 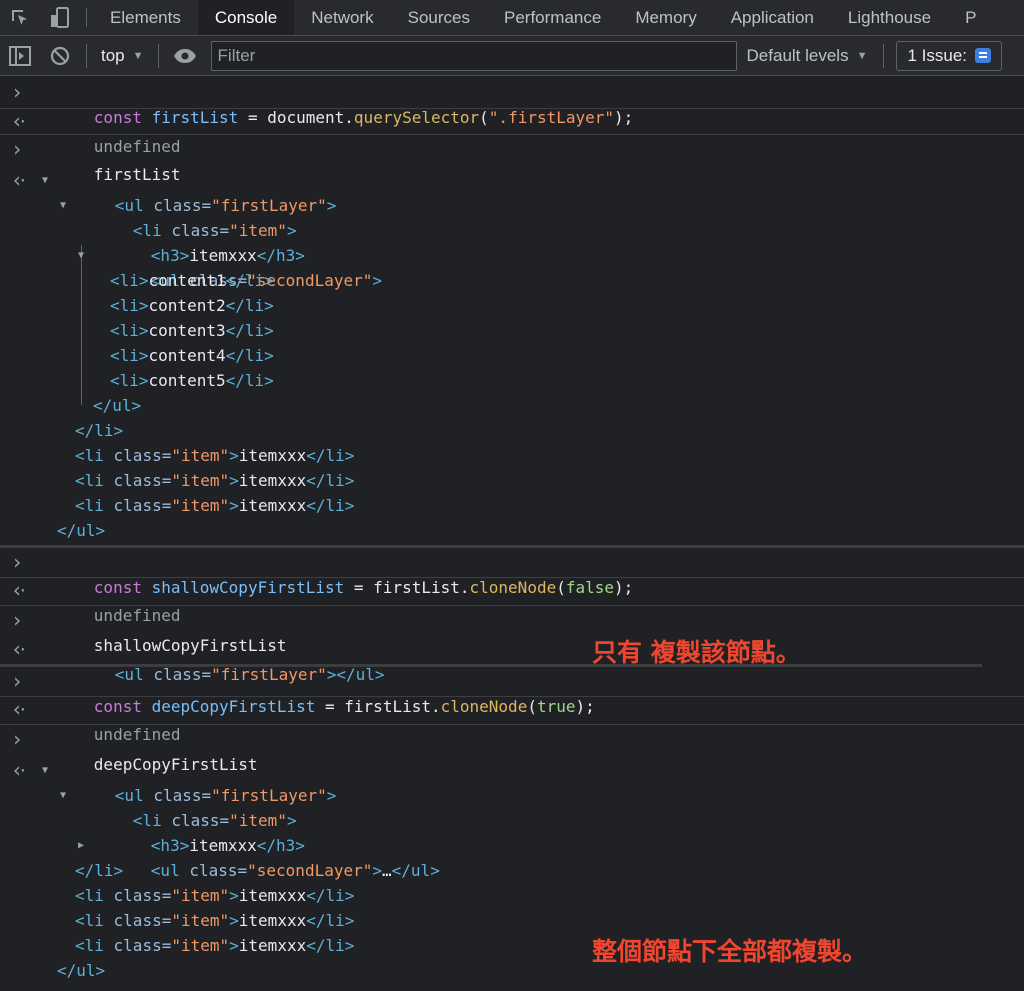 What do you see at coordinates (342, 17) in the screenshot?
I see `tab-network: Network` at bounding box center [342, 17].